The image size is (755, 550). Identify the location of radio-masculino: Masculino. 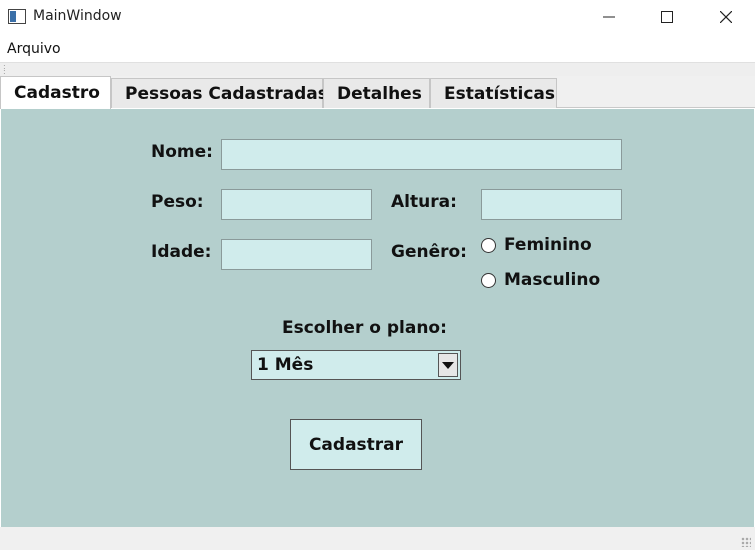
(540, 280).